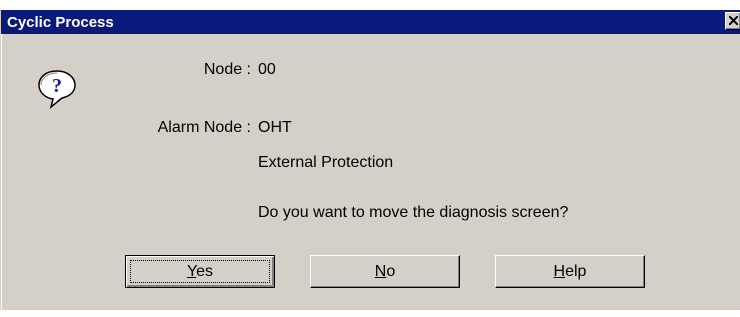 Image resolution: width=740 pixels, height=317 pixels. What do you see at coordinates (191, 271) in the screenshot?
I see `yes-mnemonic: Y` at bounding box center [191, 271].